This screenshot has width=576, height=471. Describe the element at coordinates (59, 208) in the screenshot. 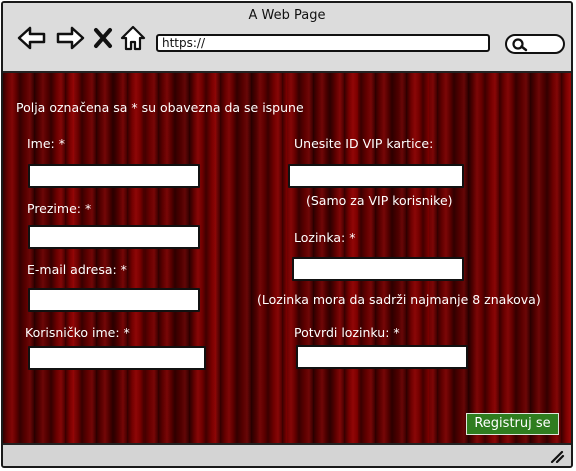

I see `last-name-label: Prezime: *` at that location.